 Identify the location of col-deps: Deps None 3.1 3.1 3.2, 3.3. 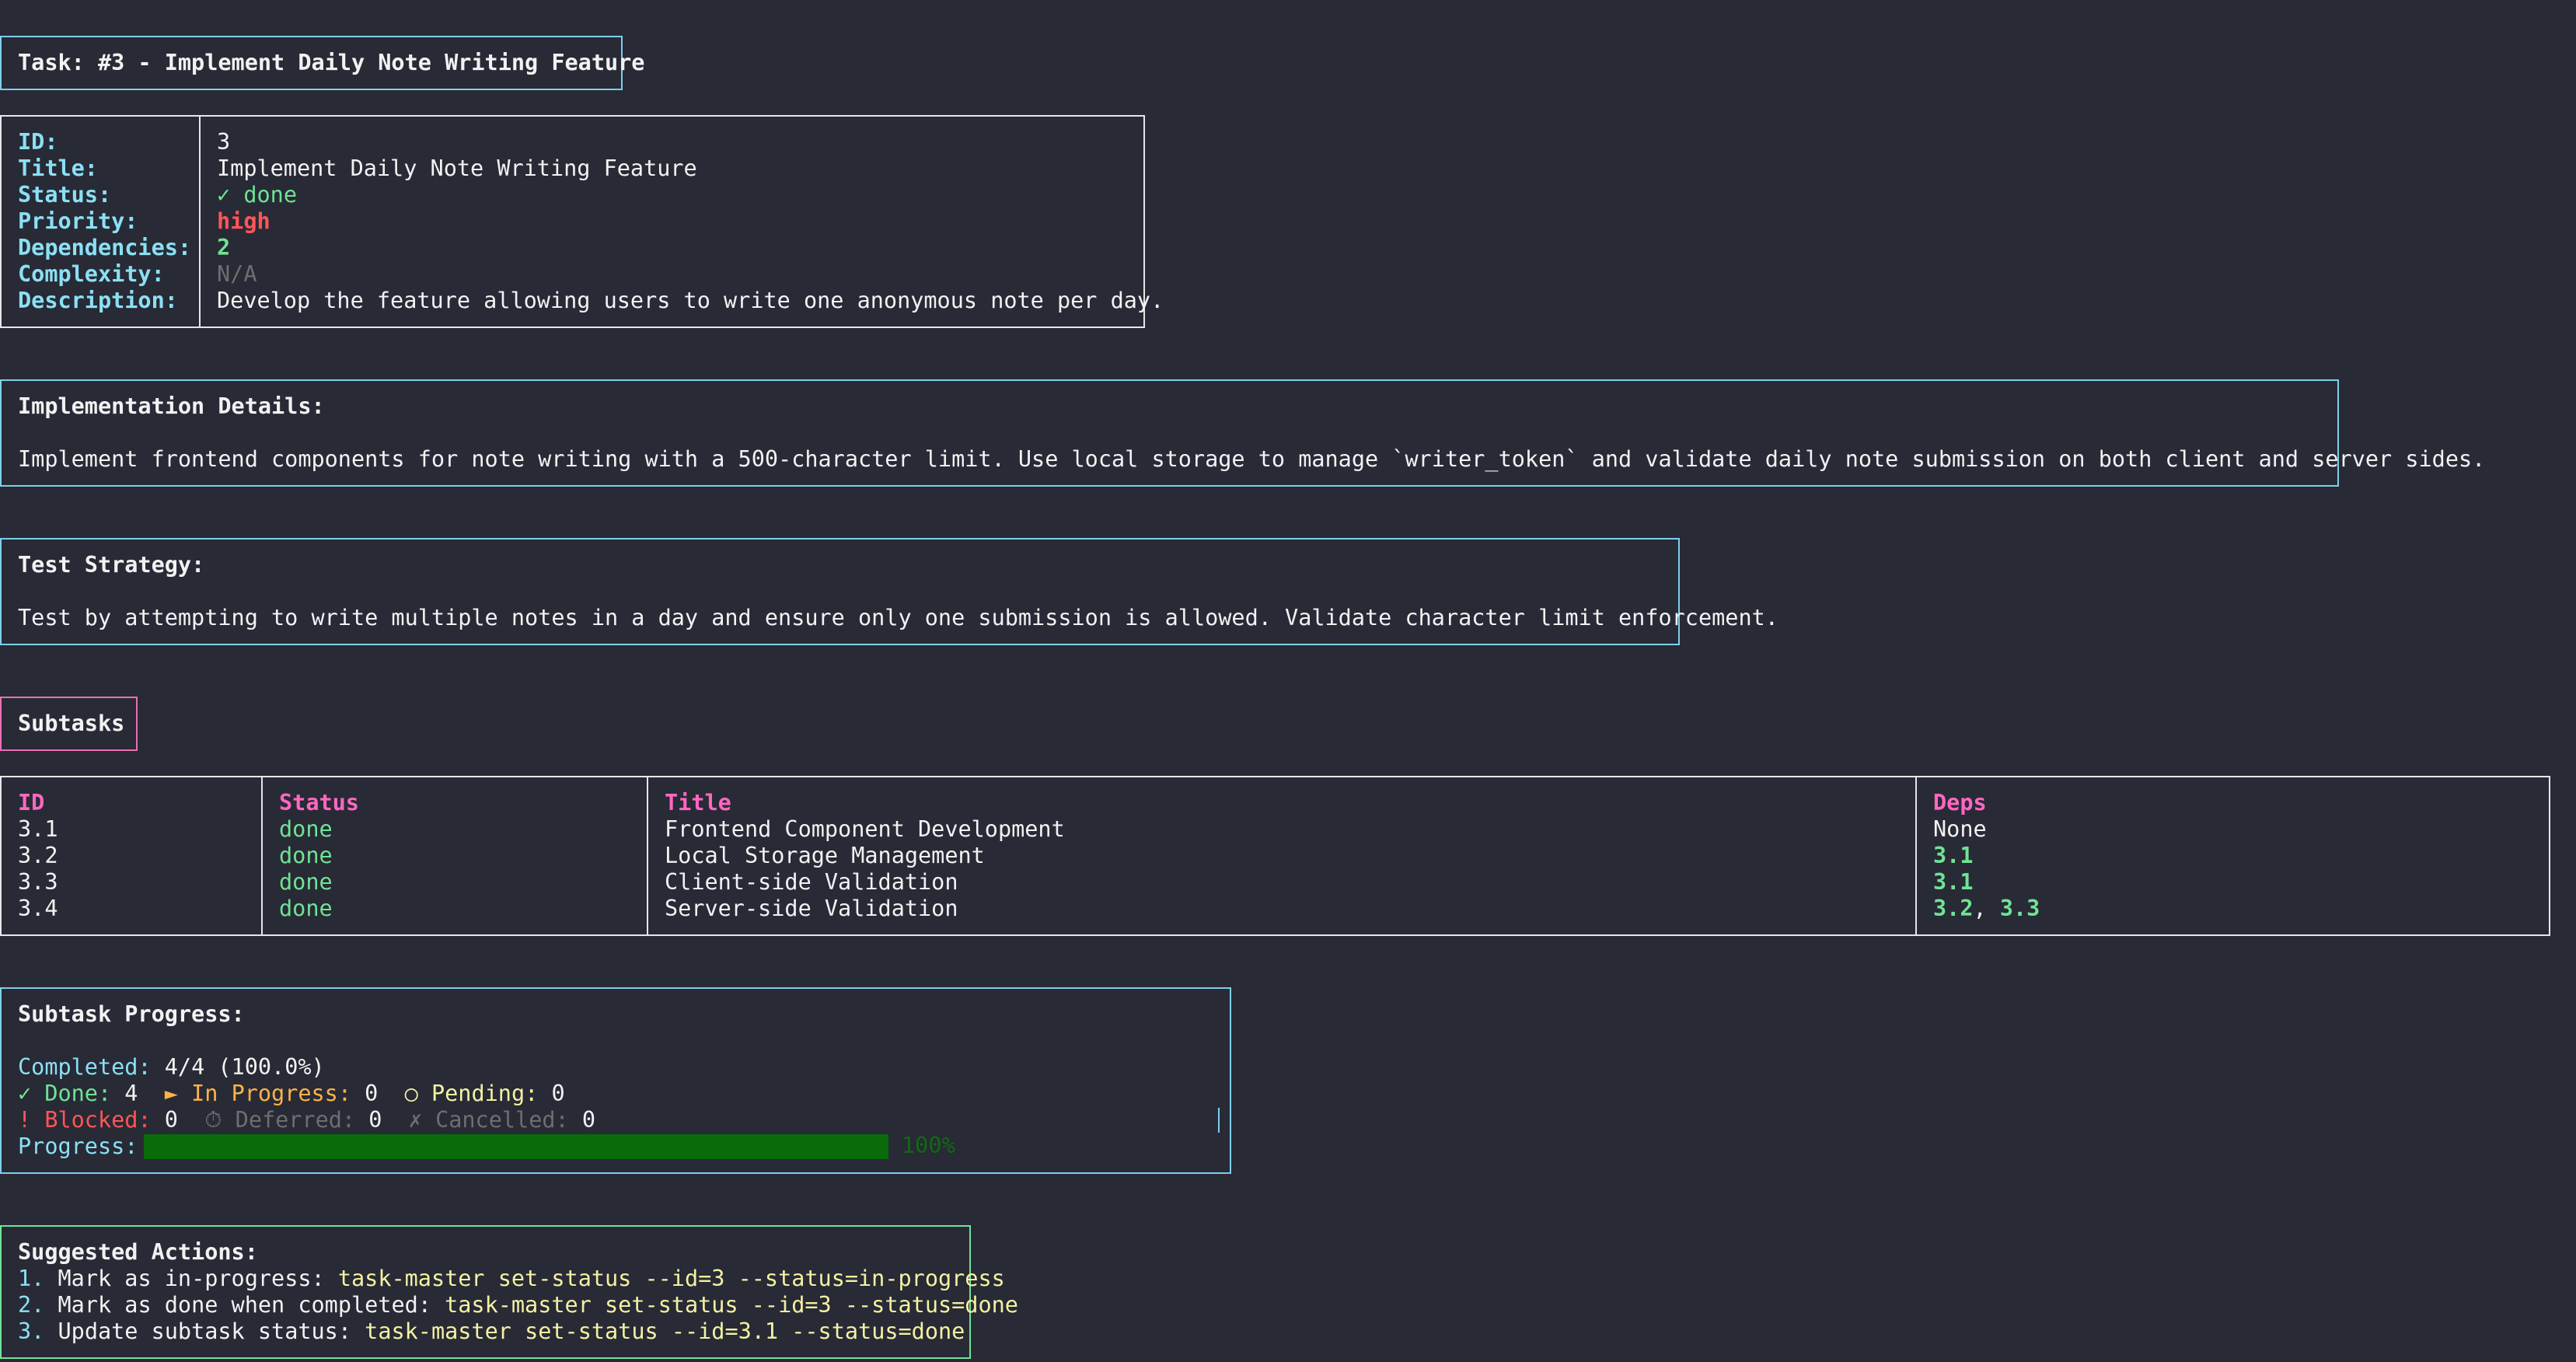
(1986, 856).